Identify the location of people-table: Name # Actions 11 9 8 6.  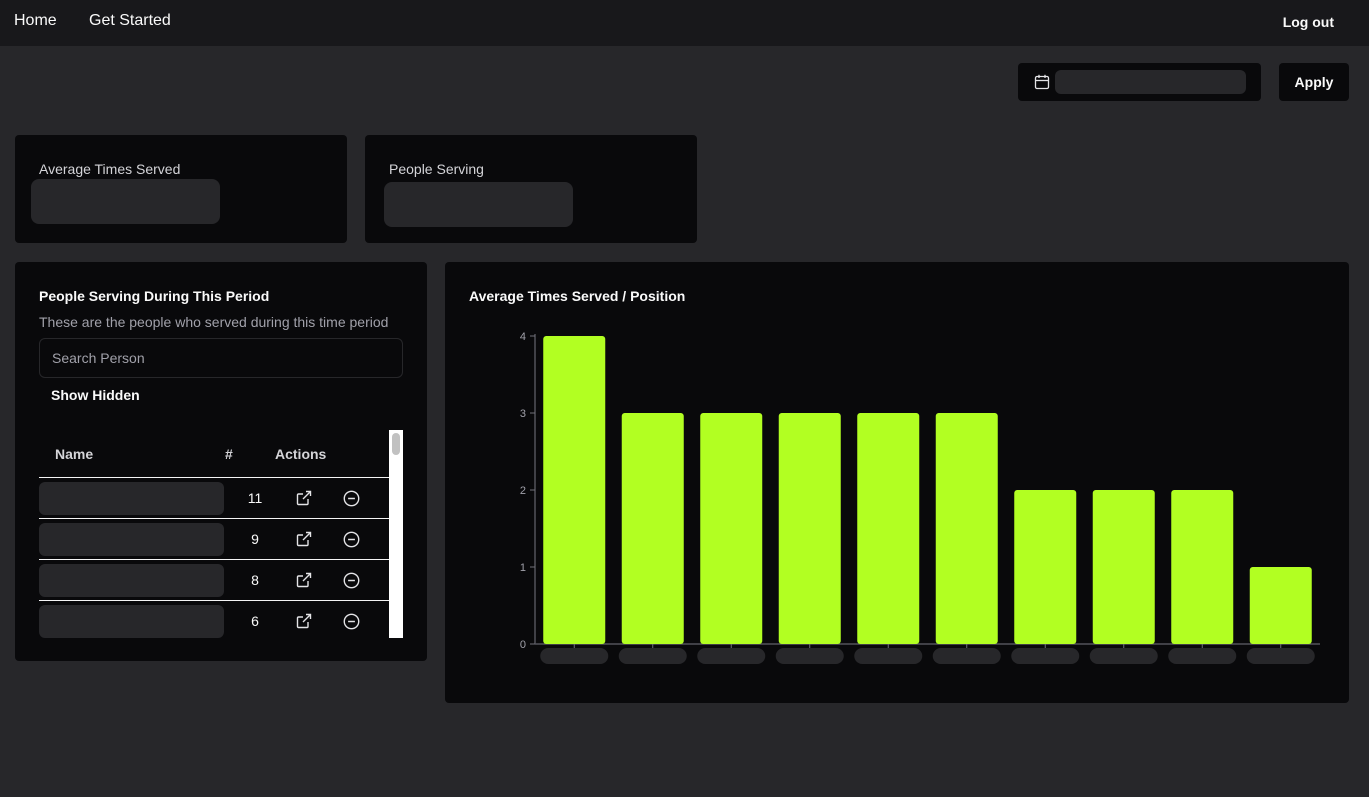
(221, 534).